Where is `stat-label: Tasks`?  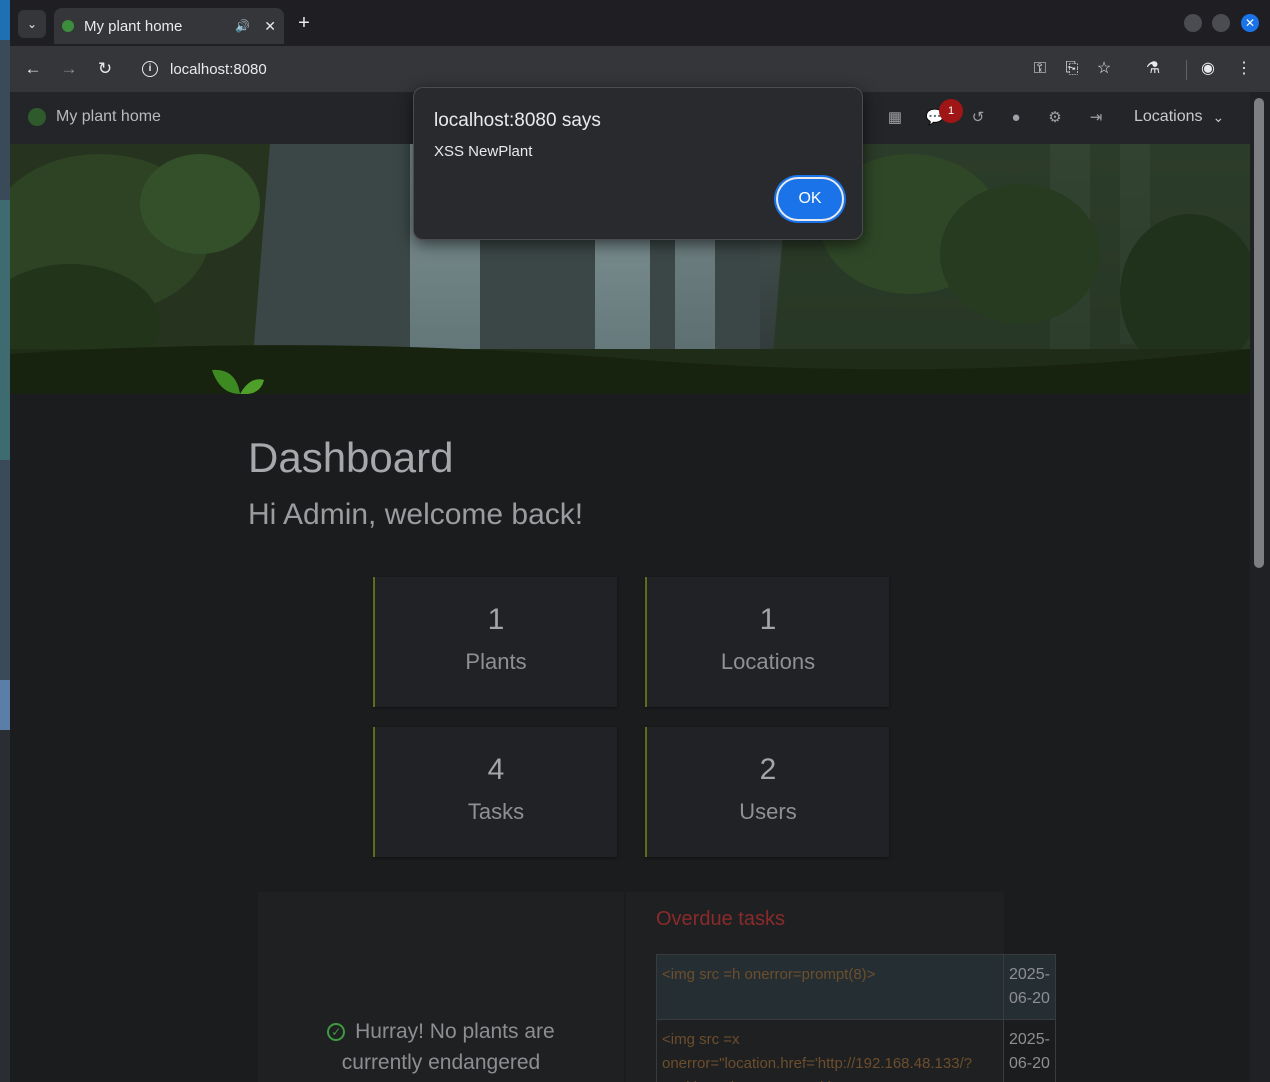 stat-label: Tasks is located at coordinates (496, 811).